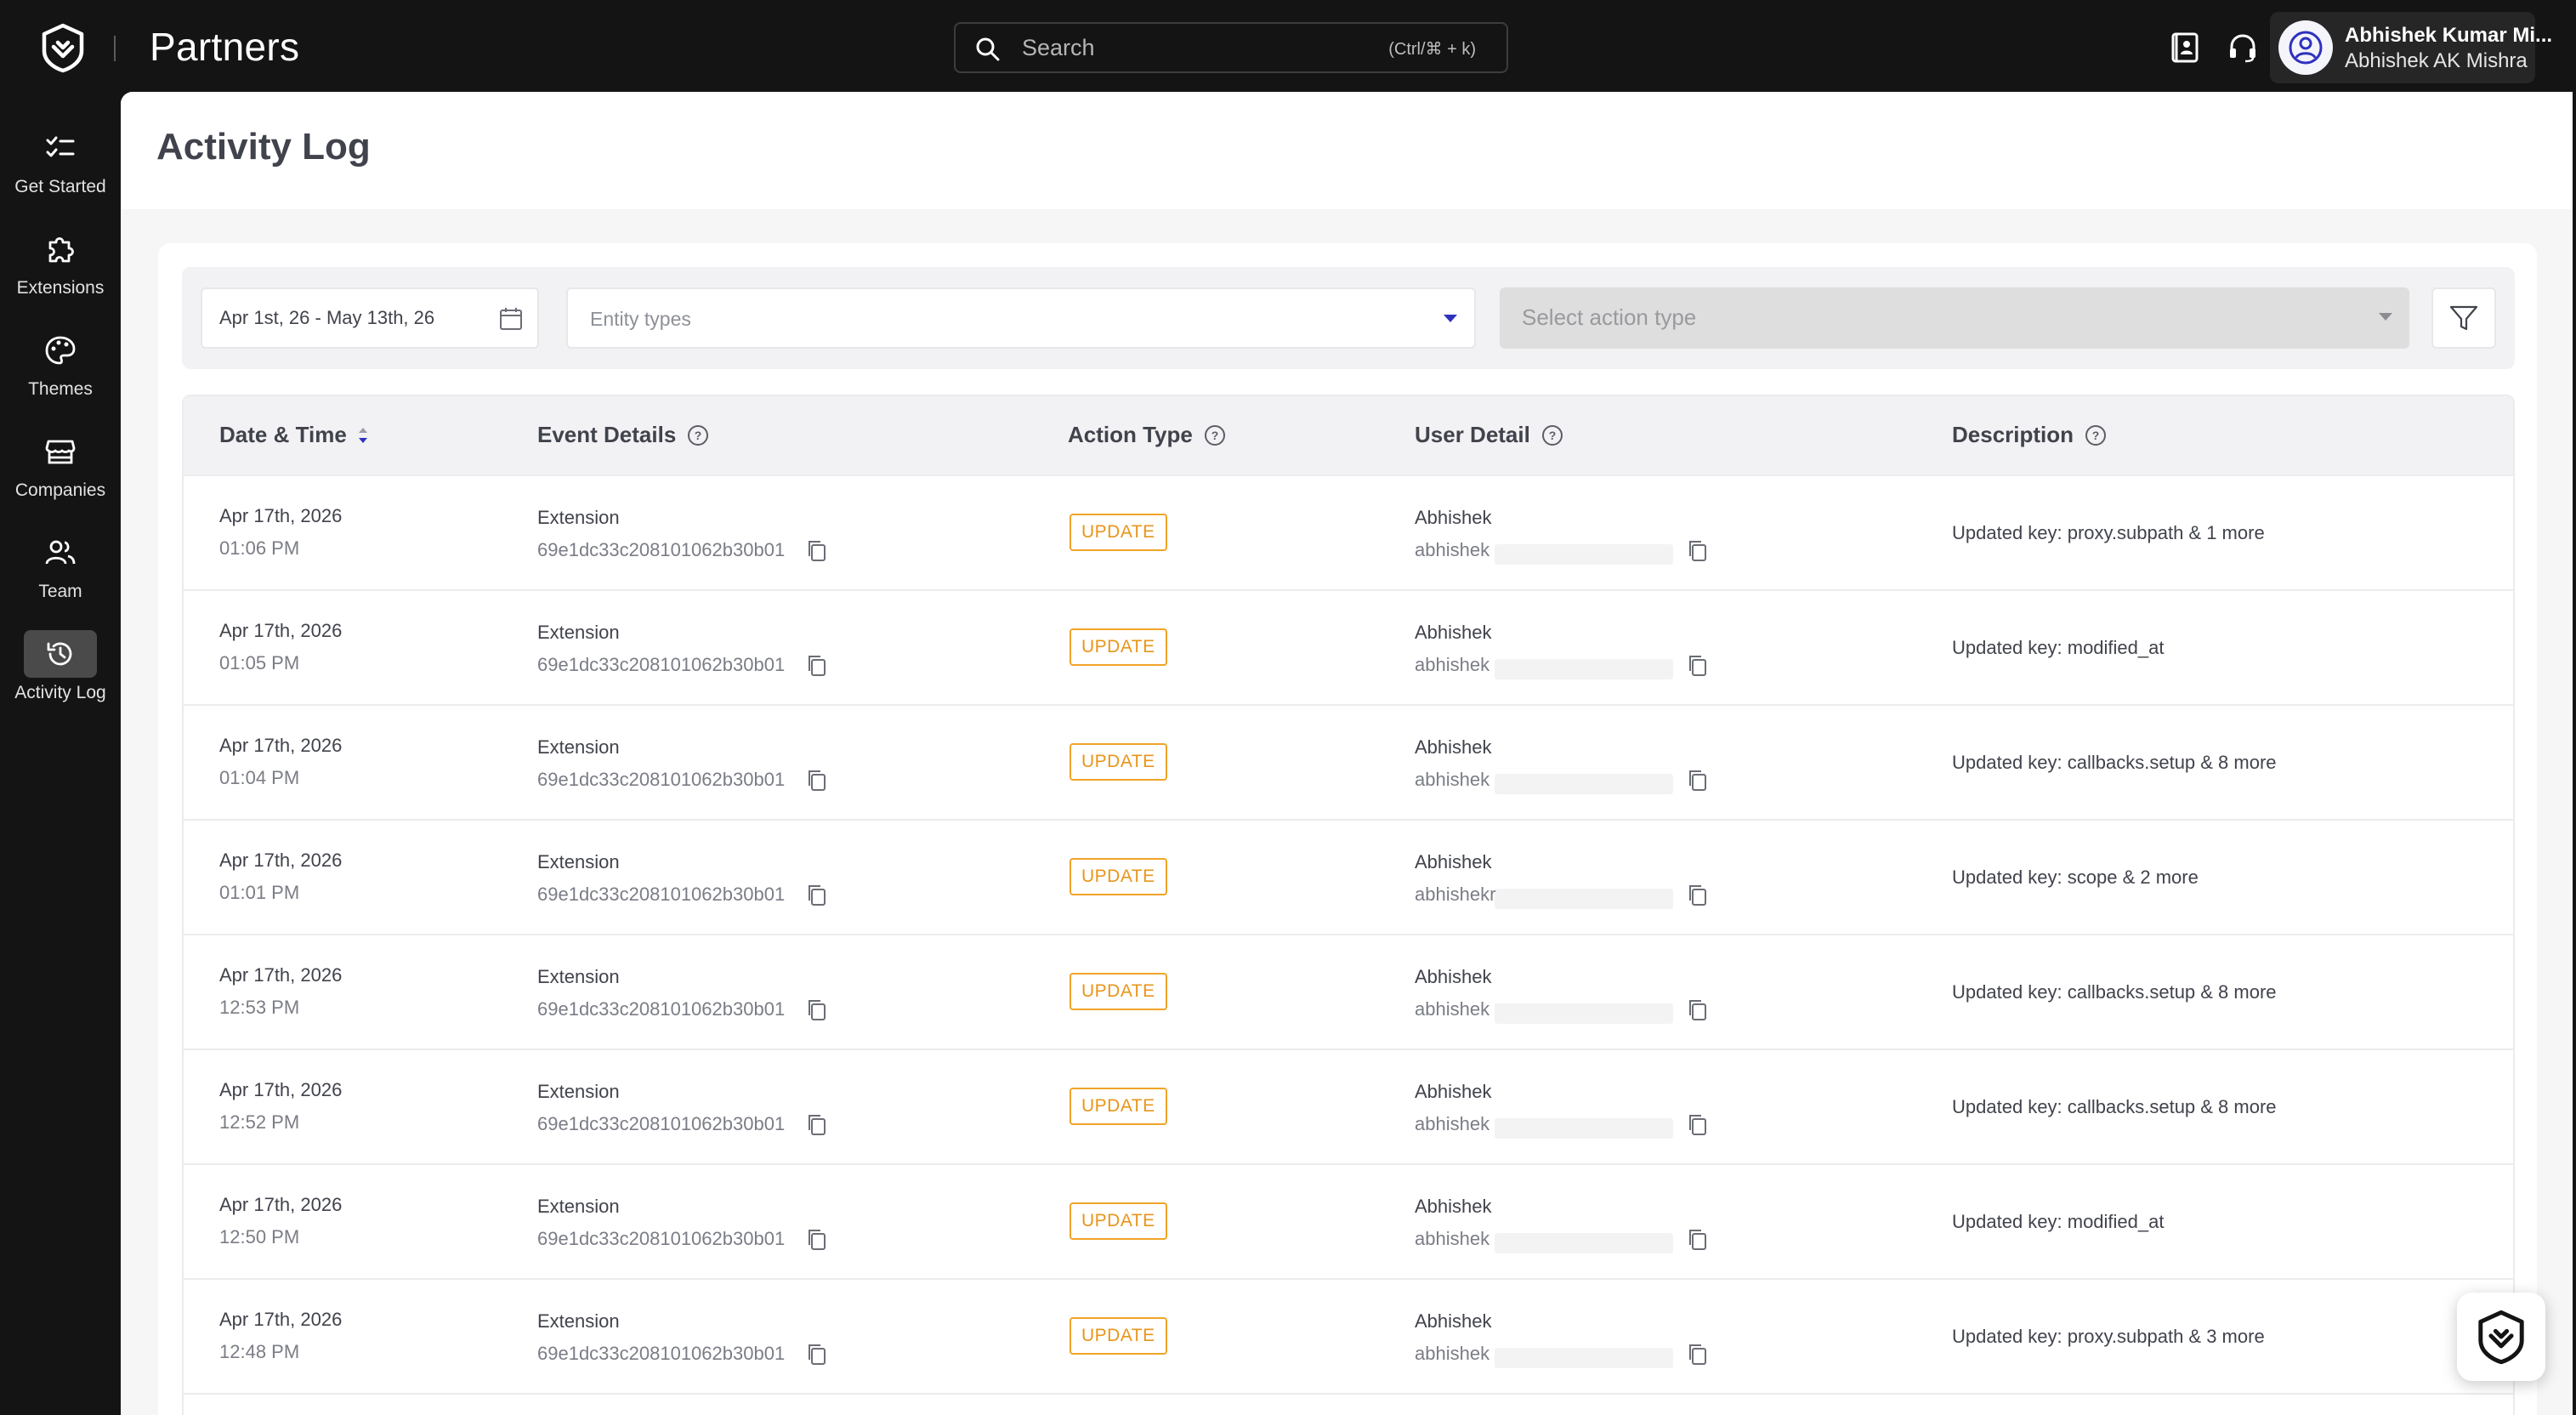 This screenshot has width=2576, height=1415. Describe the element at coordinates (61, 250) in the screenshot. I see `puzzle-icon` at that location.